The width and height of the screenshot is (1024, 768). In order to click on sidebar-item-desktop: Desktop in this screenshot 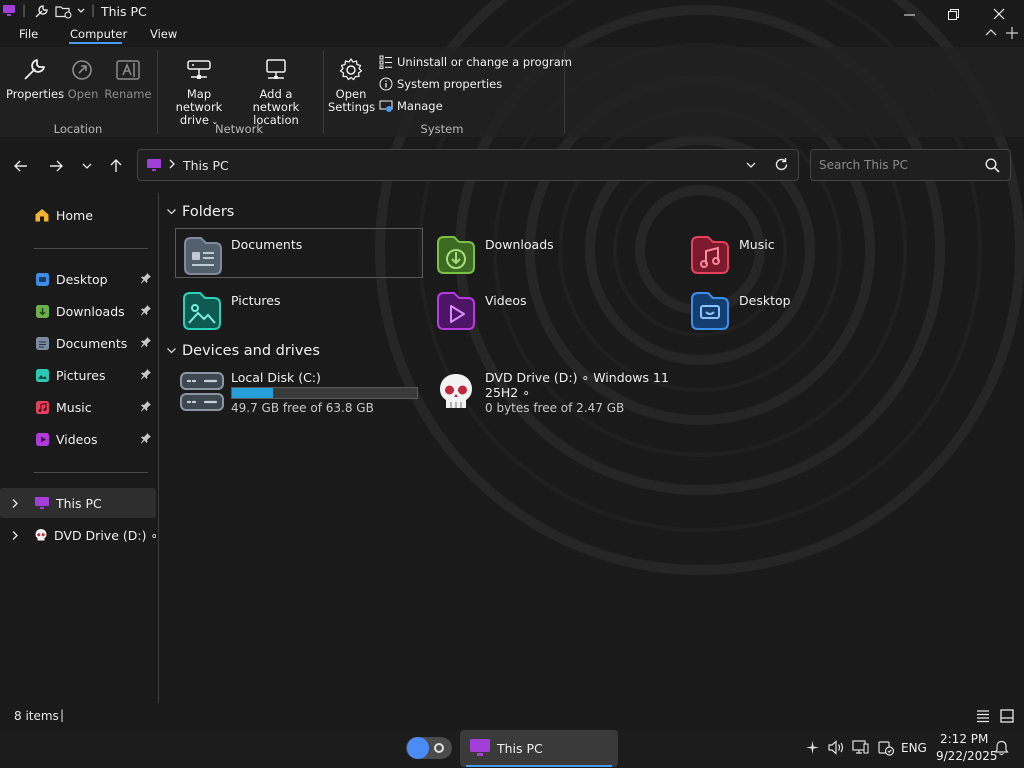, I will do `click(78, 279)`.